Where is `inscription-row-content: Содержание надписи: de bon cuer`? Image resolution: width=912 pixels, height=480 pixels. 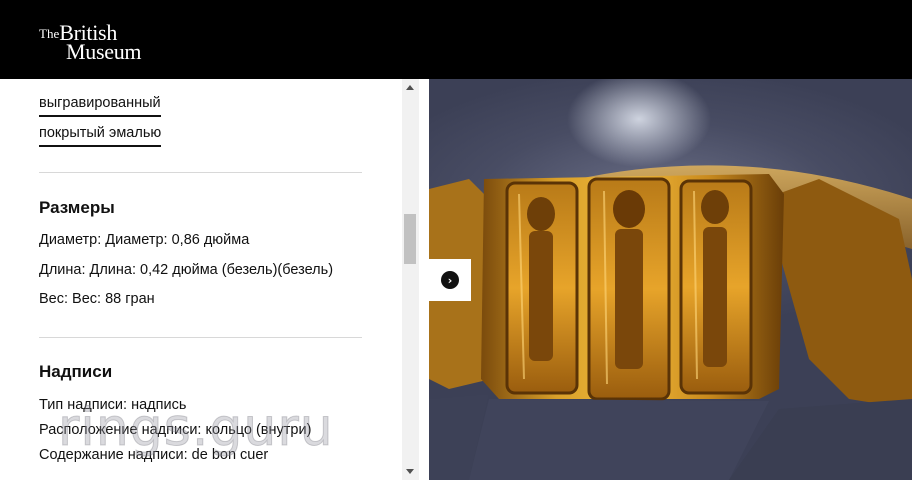 inscription-row-content: Содержание надписи: de bon cuer is located at coordinates (154, 455).